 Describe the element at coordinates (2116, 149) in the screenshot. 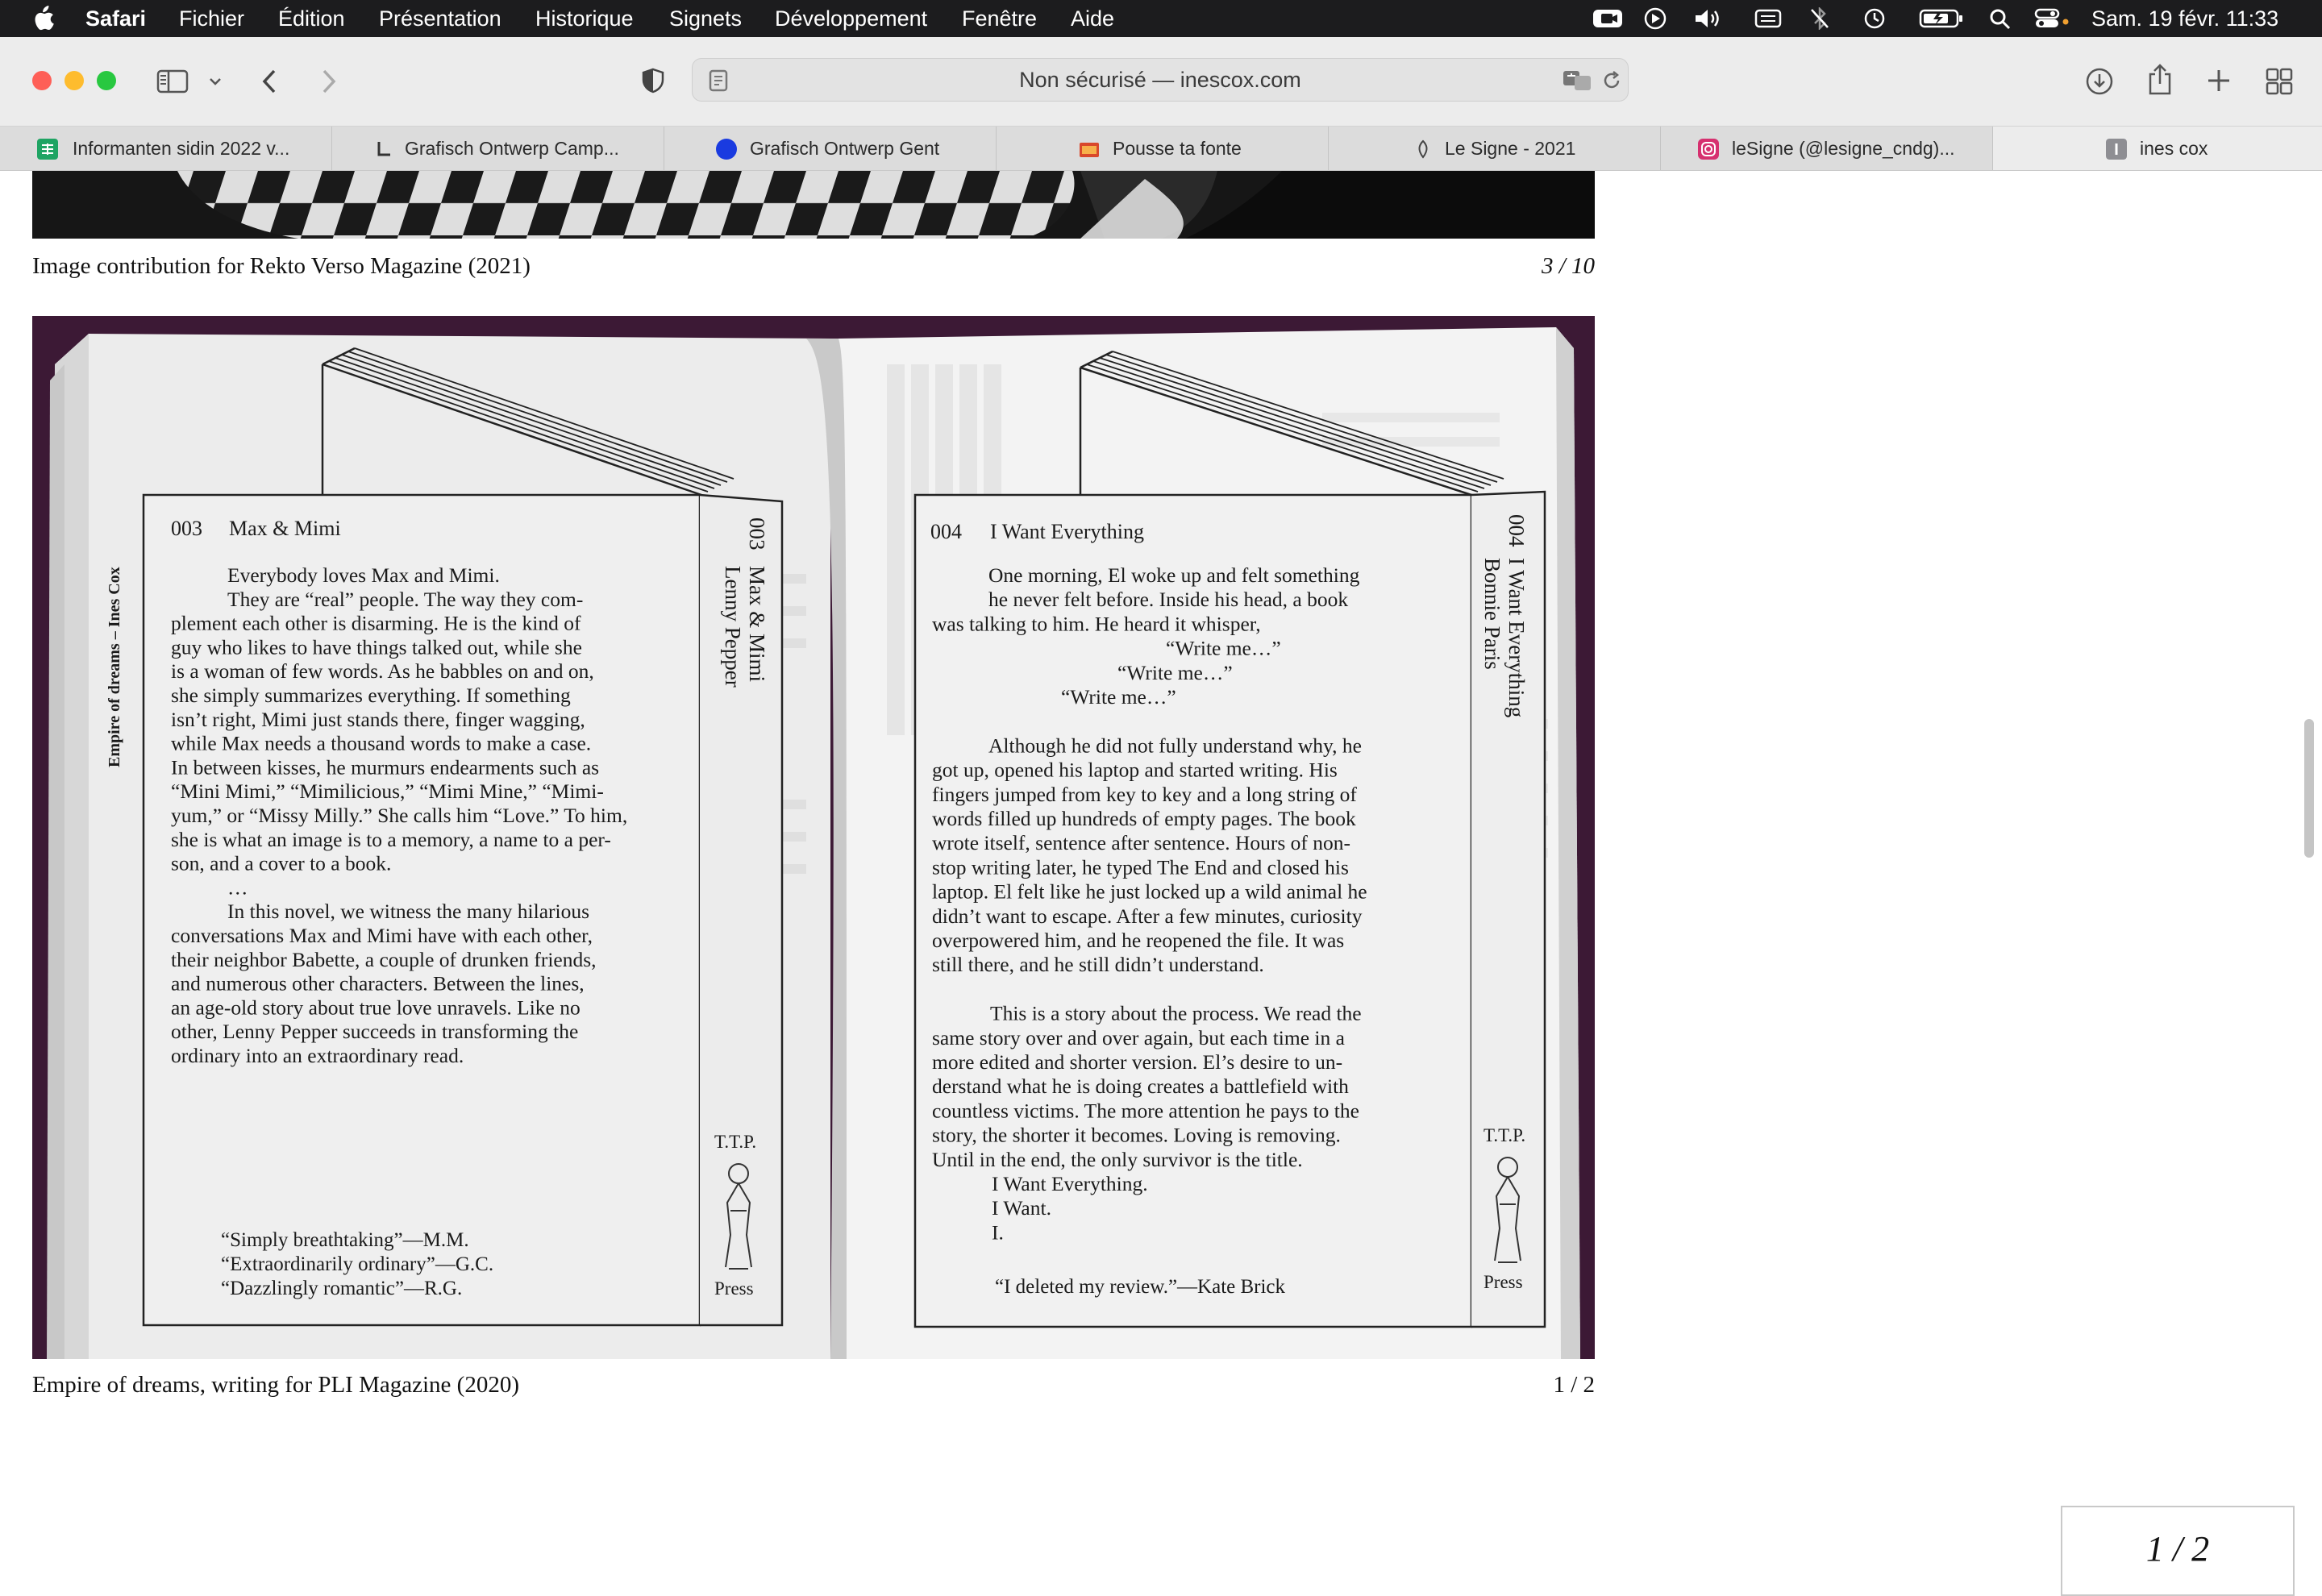

I see `letter-i-icon` at that location.